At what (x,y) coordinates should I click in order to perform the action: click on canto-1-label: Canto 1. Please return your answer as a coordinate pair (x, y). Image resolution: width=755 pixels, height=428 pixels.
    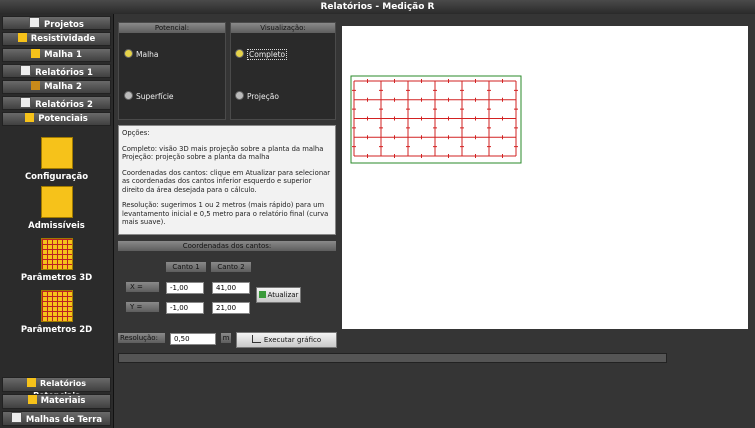
    Looking at the image, I should click on (186, 267).